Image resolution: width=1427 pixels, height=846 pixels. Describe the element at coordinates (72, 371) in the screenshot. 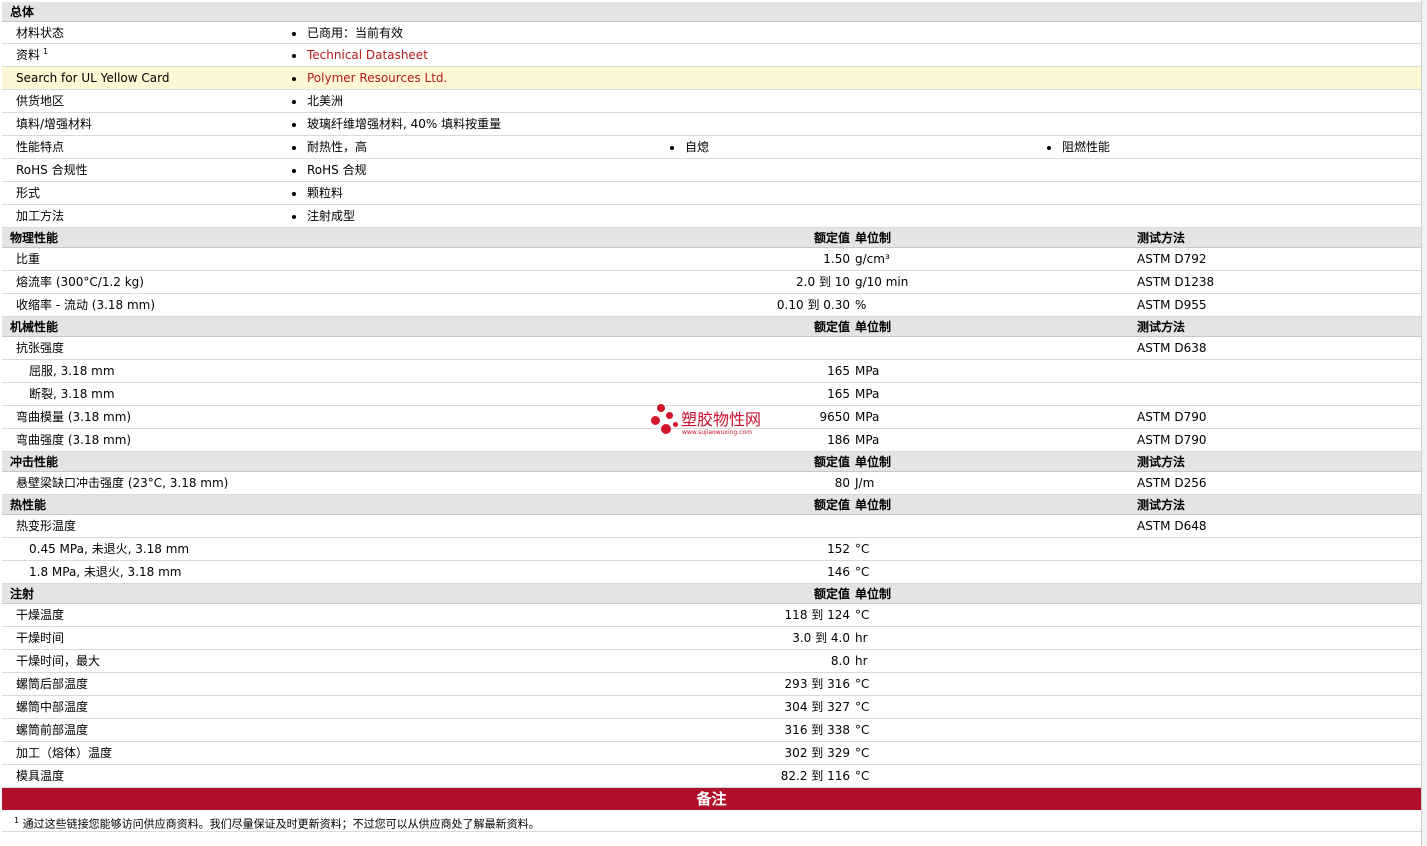

I see `property-label: 屈服, 3.18 mm` at that location.